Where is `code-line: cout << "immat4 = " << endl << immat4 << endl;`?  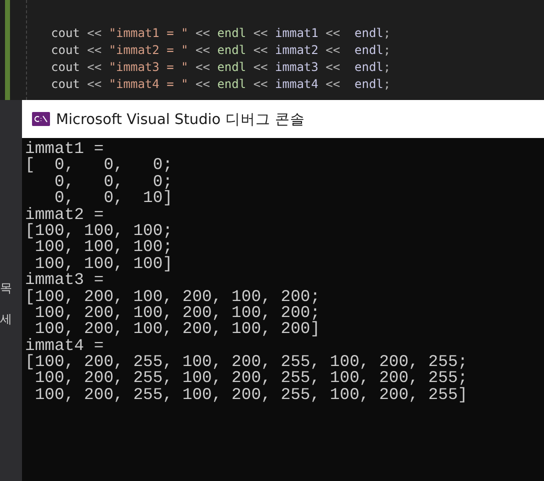
code-line: cout << "immat4 = " << endl << immat4 << endl; is located at coordinates (221, 84).